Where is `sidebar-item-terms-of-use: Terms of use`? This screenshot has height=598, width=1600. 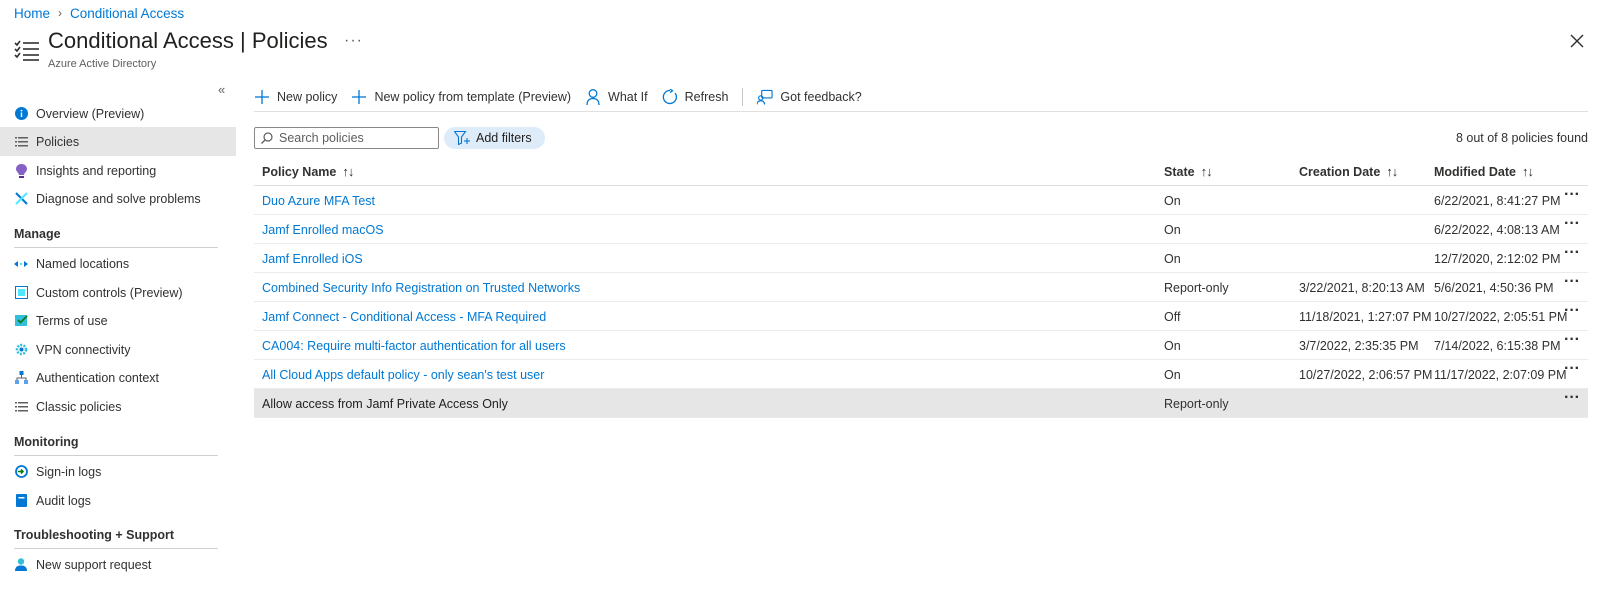
sidebar-item-terms-of-use: Terms of use is located at coordinates (118, 320).